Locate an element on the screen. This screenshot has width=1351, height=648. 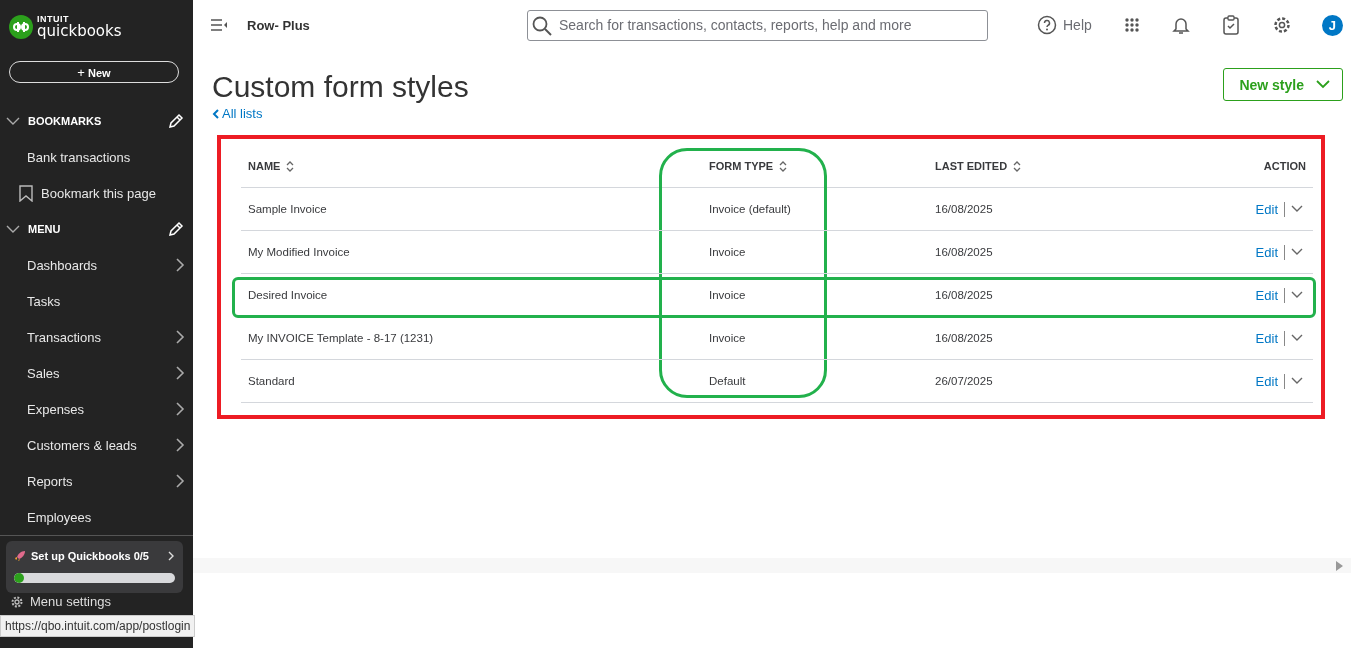
nav-item: Tasks is located at coordinates (96, 301).